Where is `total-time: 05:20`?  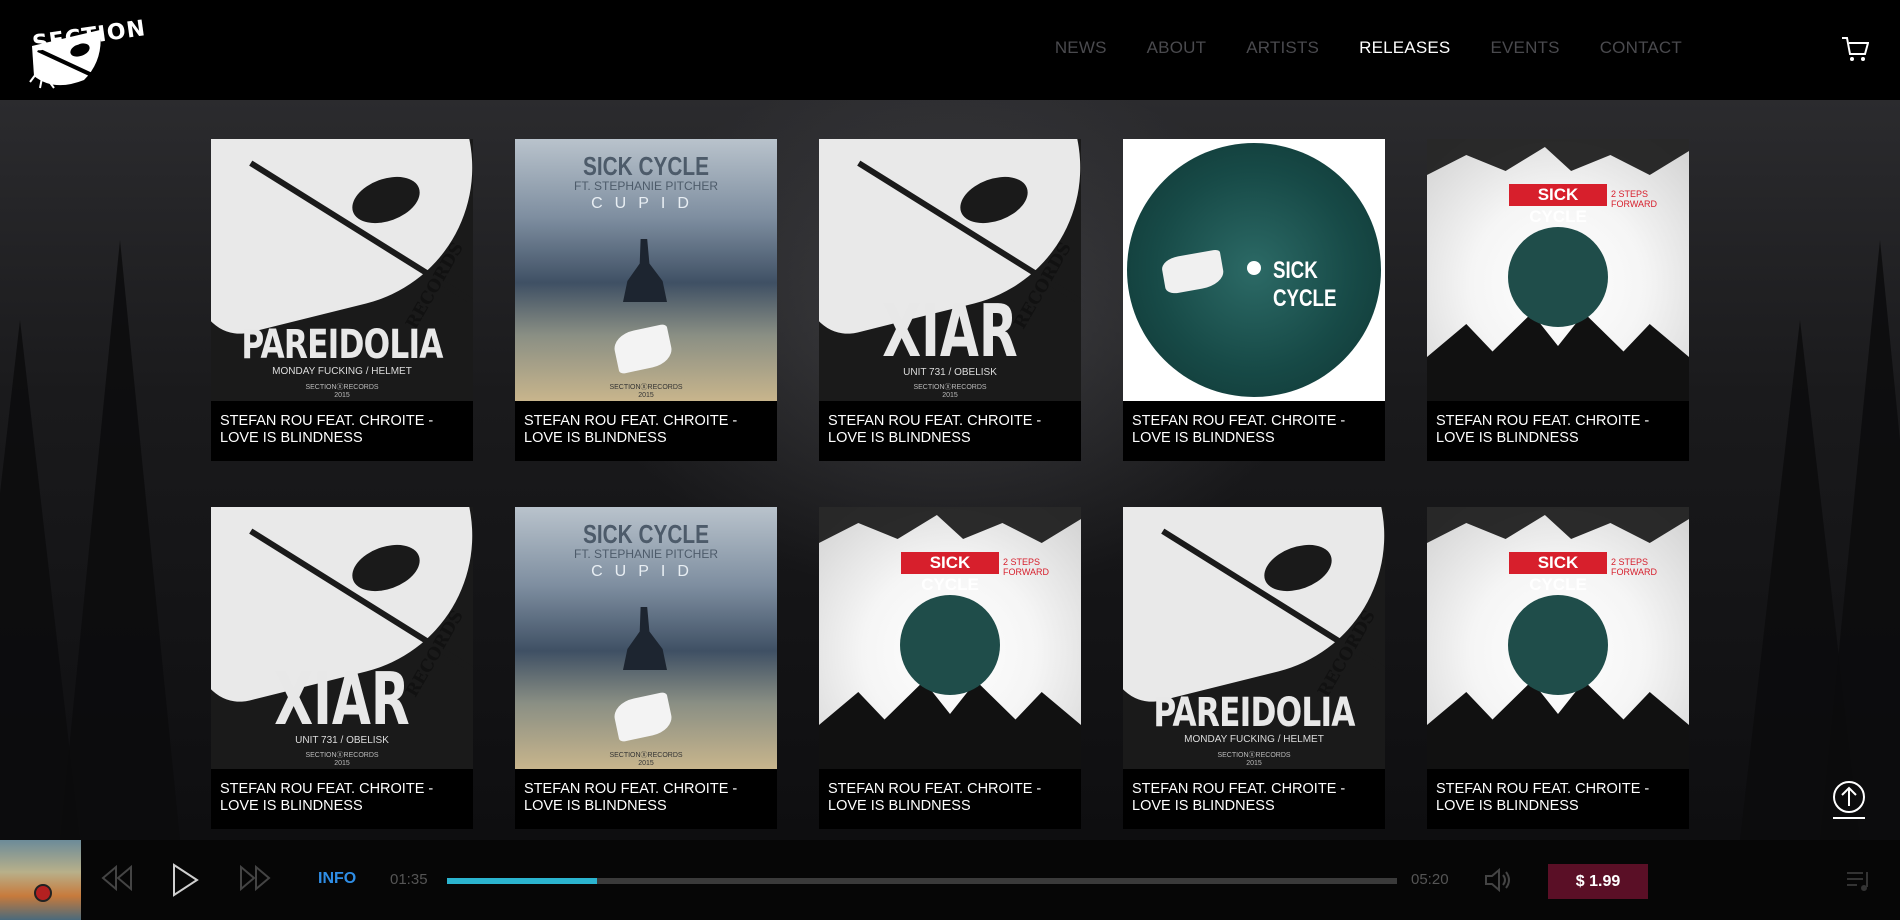
total-time: 05:20 is located at coordinates (1430, 879).